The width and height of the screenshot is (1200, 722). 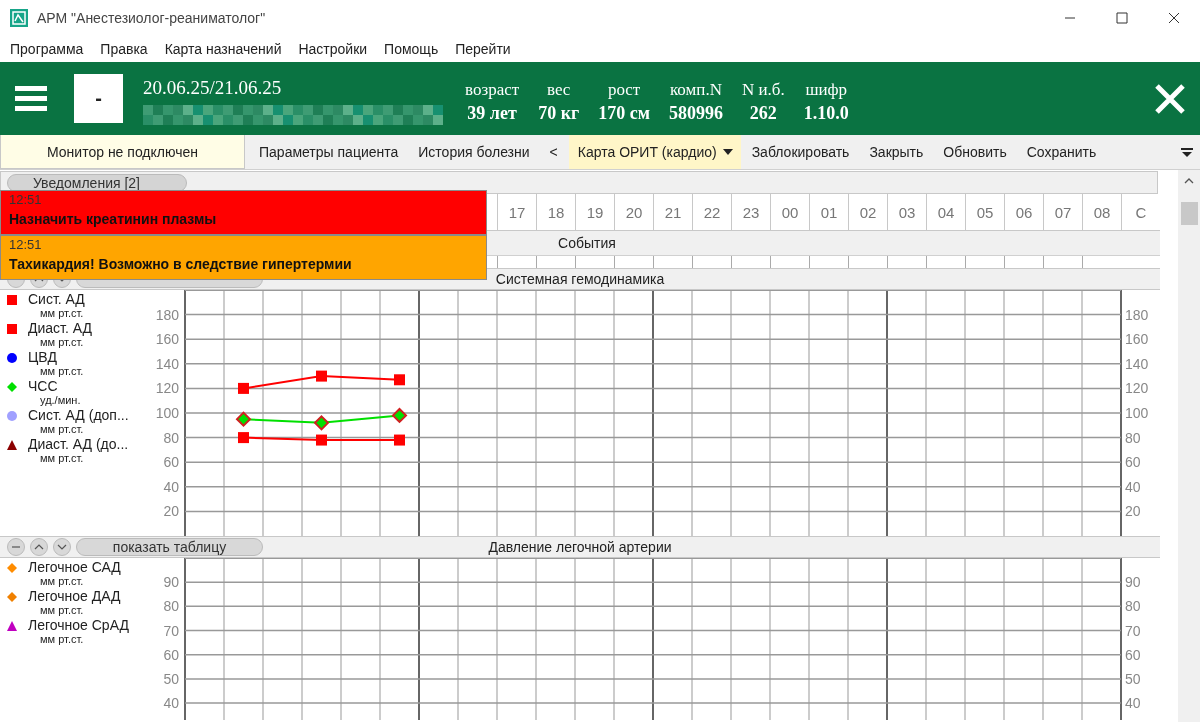 What do you see at coordinates (624, 113) in the screenshot?
I see `stat-value: 170 см` at bounding box center [624, 113].